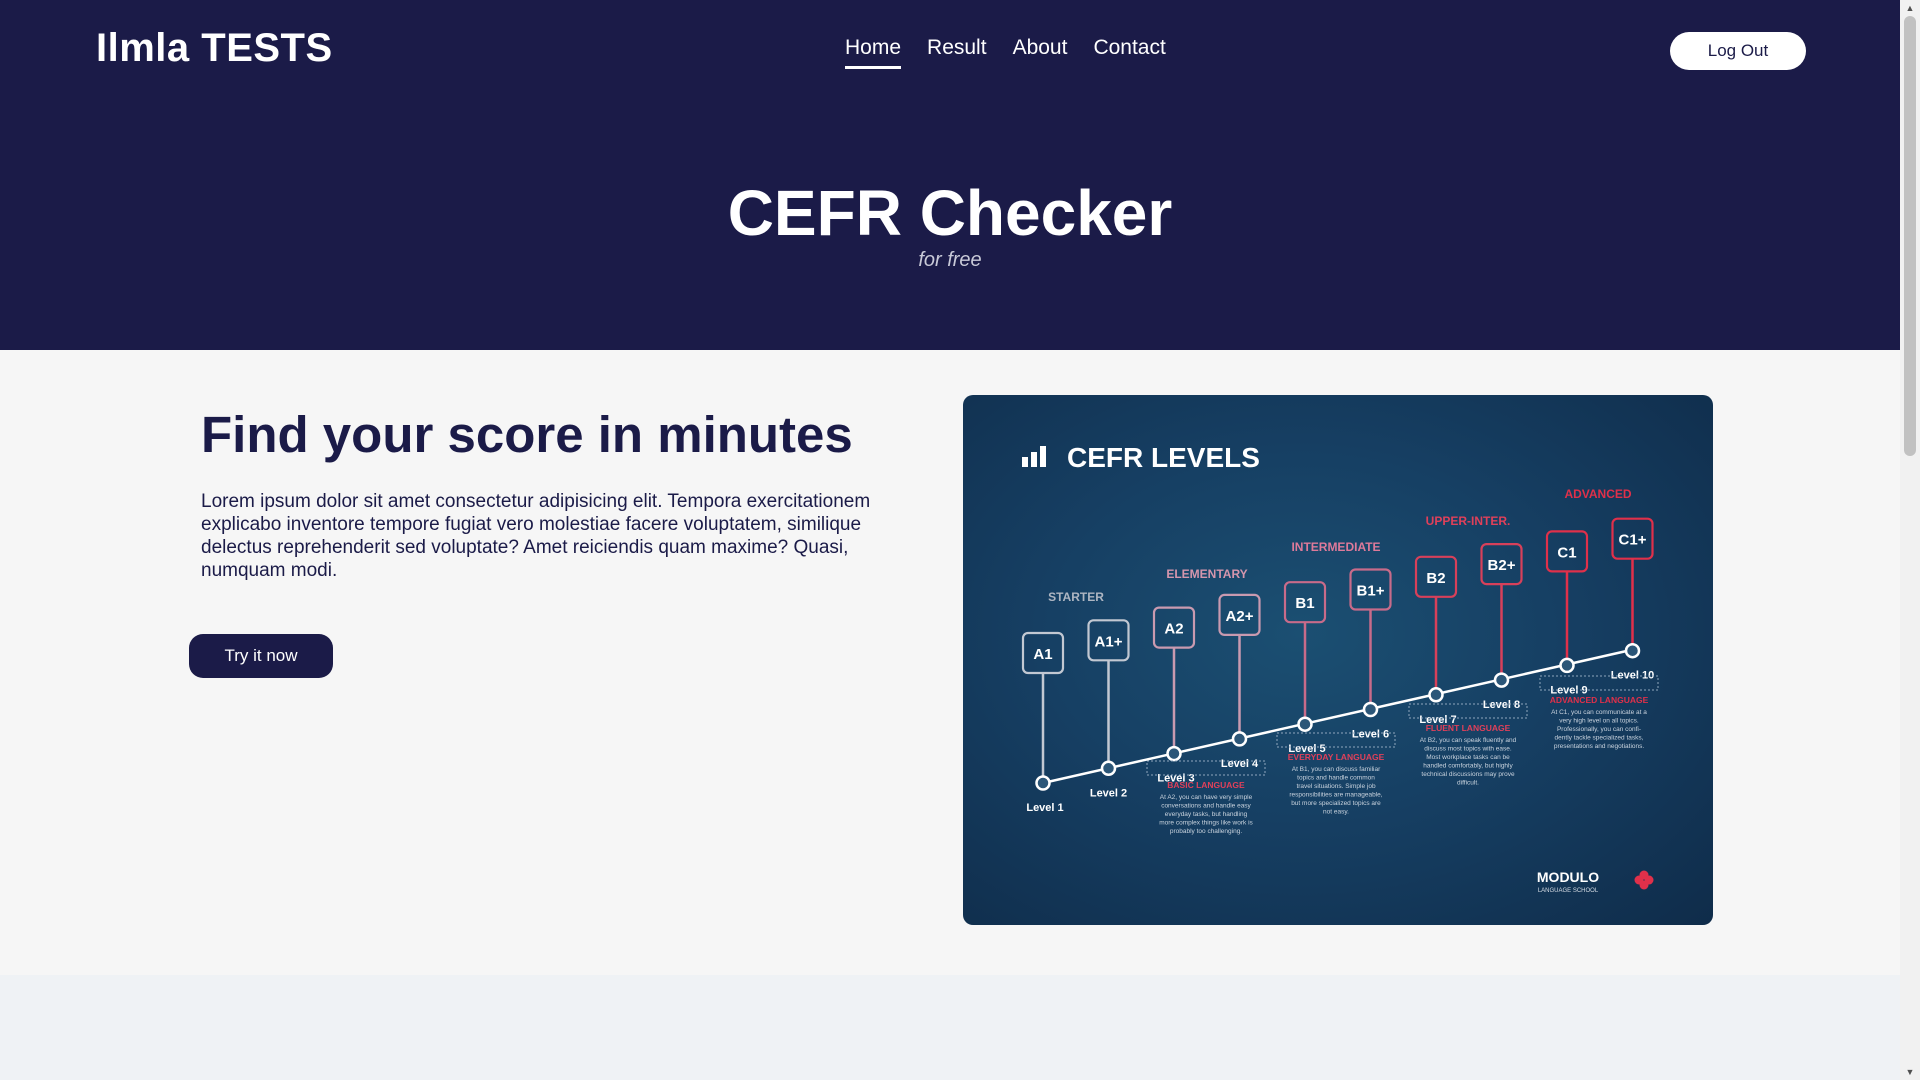  I want to click on main-nav: Home Result About Contact, so click(1005, 52).